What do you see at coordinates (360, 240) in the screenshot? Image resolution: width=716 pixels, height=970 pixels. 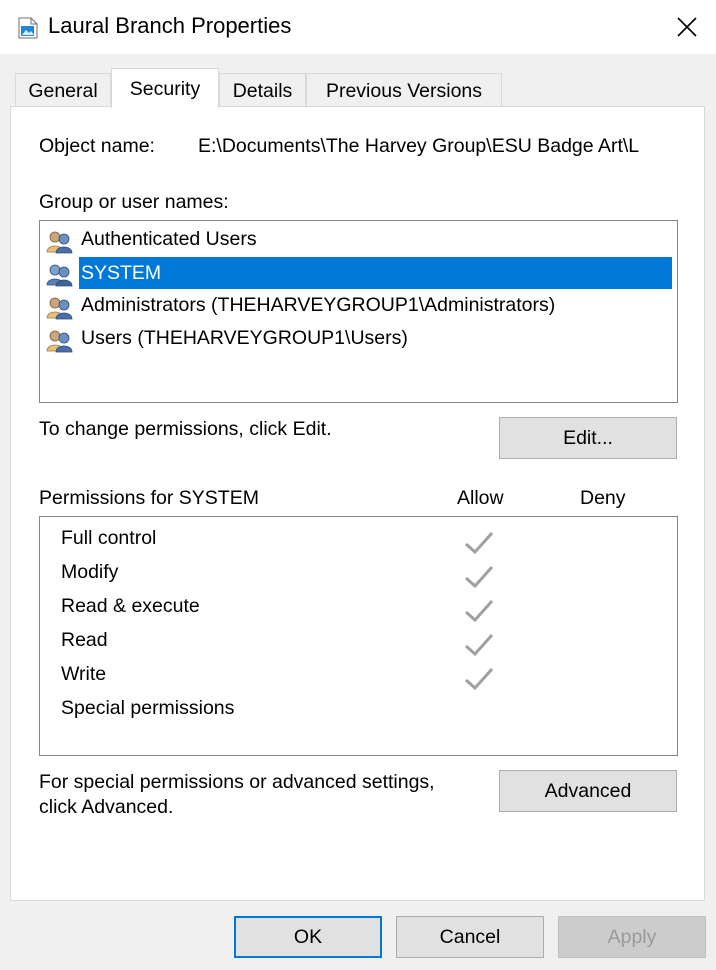 I see `list-item: Authenticated Users` at bounding box center [360, 240].